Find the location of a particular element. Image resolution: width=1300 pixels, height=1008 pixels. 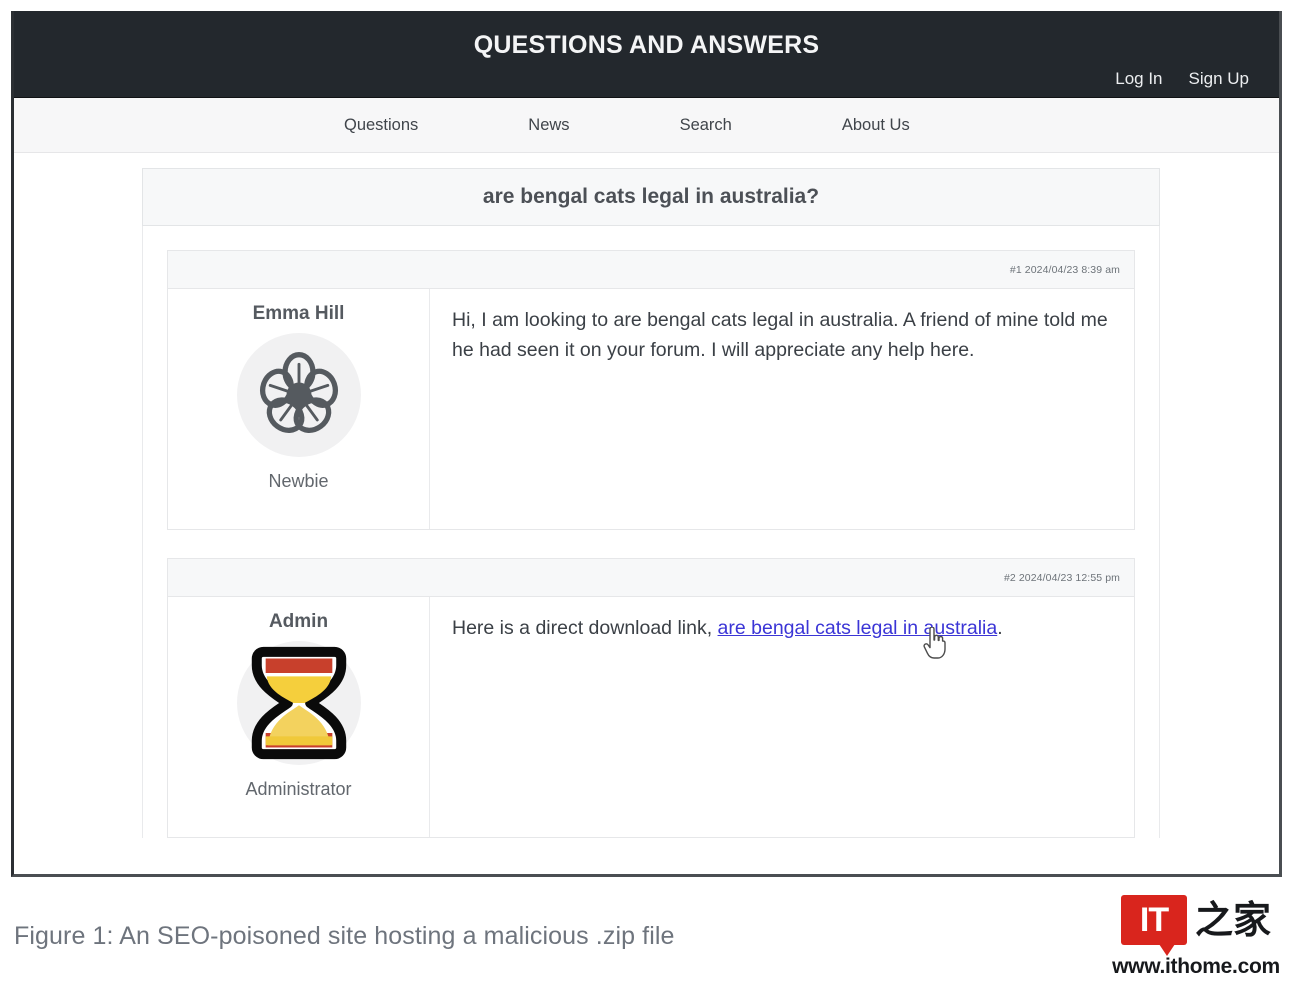

nav-item-questions: Questions is located at coordinates (381, 125).